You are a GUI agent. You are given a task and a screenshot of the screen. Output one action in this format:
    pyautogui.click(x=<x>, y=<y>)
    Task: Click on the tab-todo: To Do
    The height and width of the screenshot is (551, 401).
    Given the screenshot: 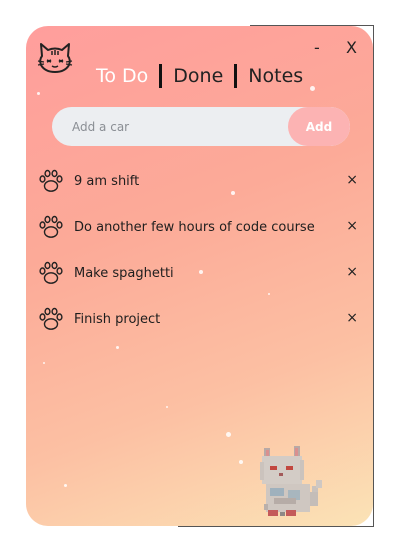 What is the action you would take?
    pyautogui.click(x=122, y=76)
    